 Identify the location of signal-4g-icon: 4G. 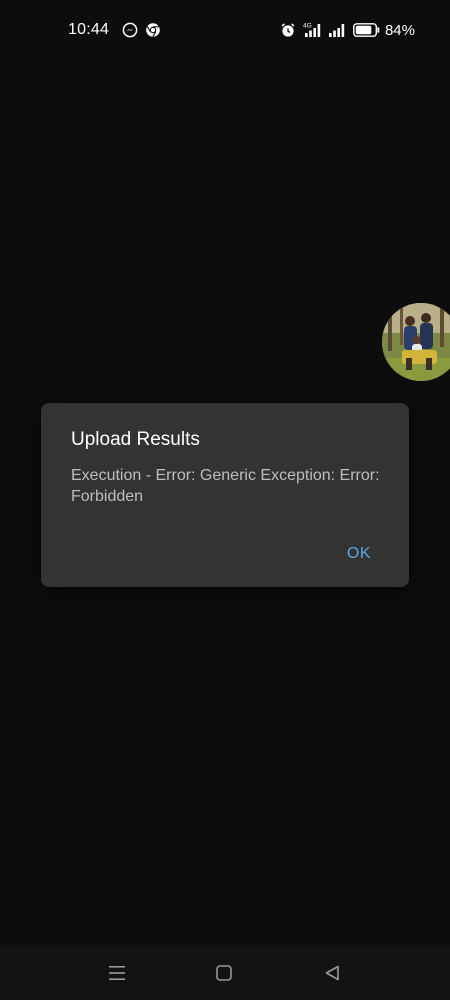
(312, 30).